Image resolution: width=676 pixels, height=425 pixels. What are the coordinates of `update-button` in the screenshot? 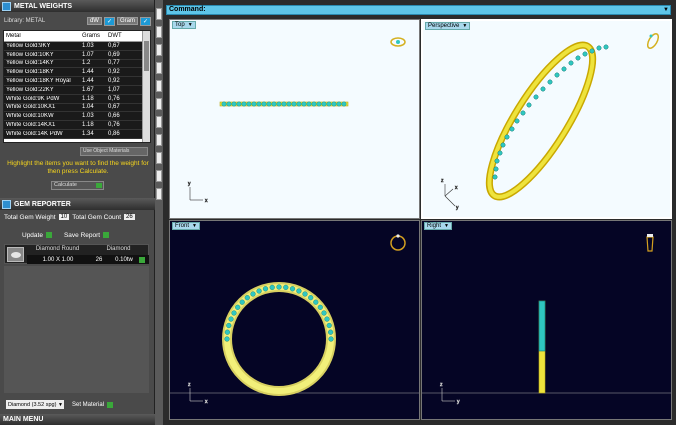 It's located at (48, 235).